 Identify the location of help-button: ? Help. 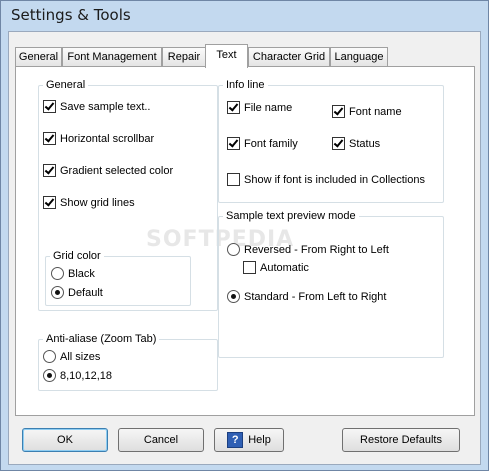
(249, 440).